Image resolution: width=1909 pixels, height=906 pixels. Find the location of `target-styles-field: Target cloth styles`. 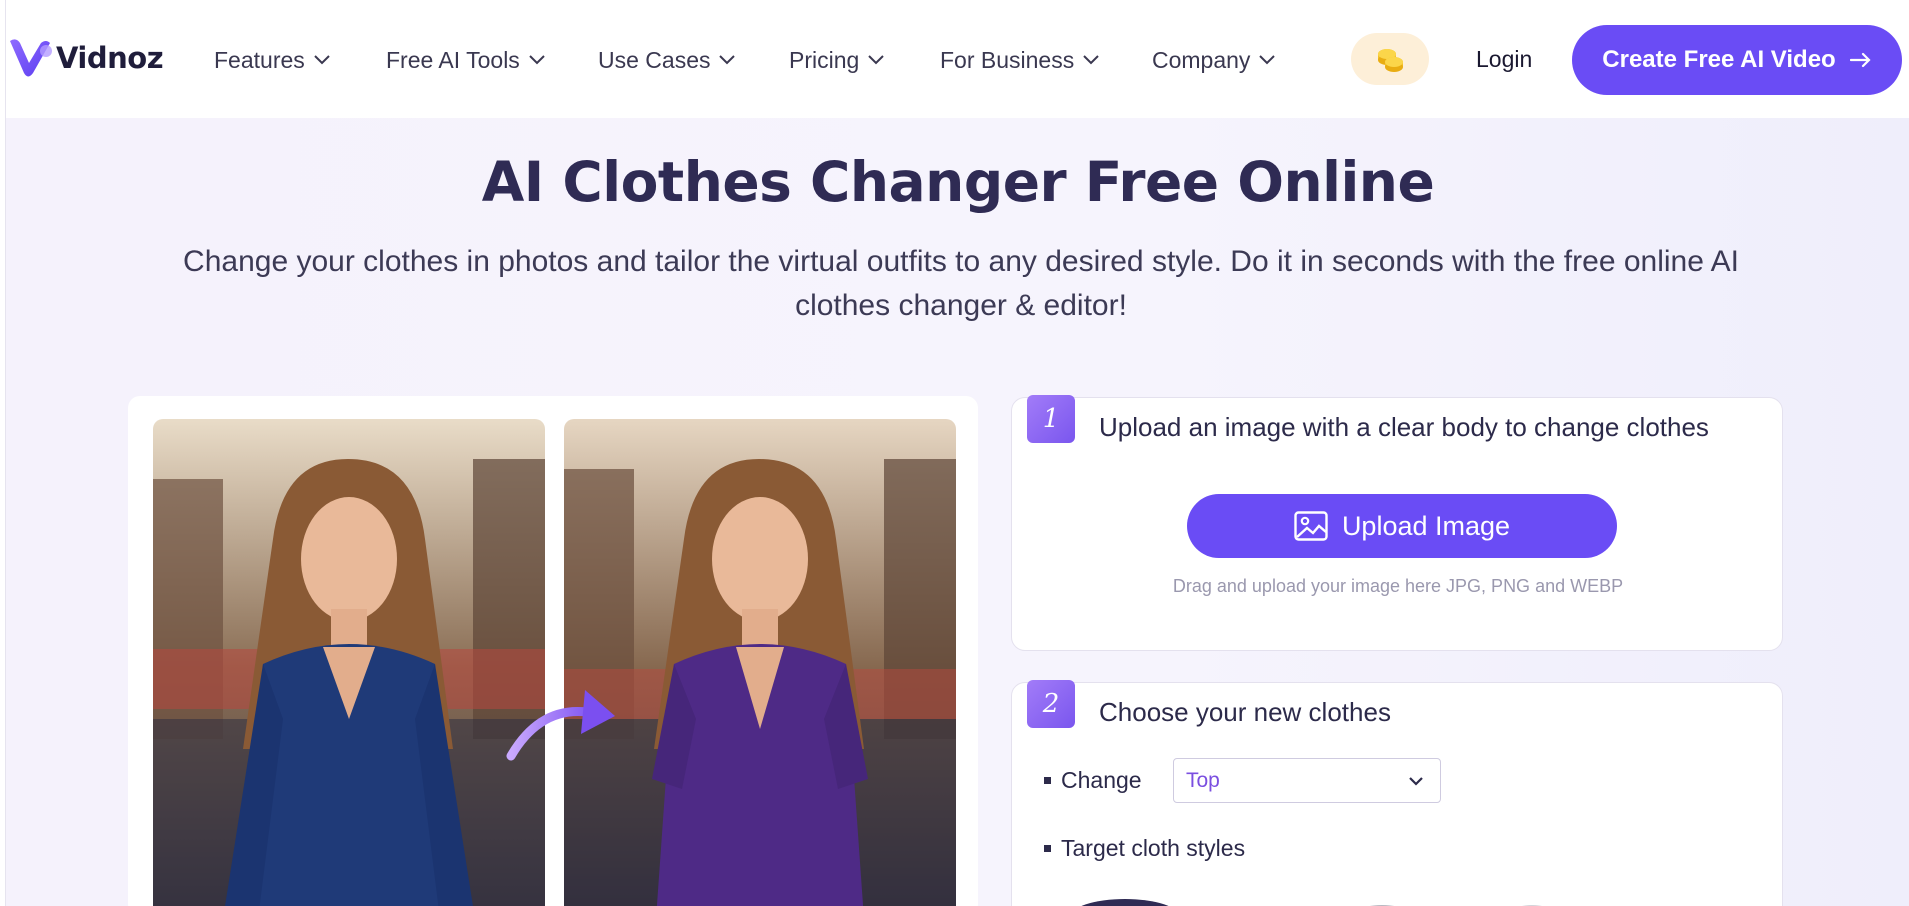

target-styles-field: Target cloth styles is located at coordinates (1144, 848).